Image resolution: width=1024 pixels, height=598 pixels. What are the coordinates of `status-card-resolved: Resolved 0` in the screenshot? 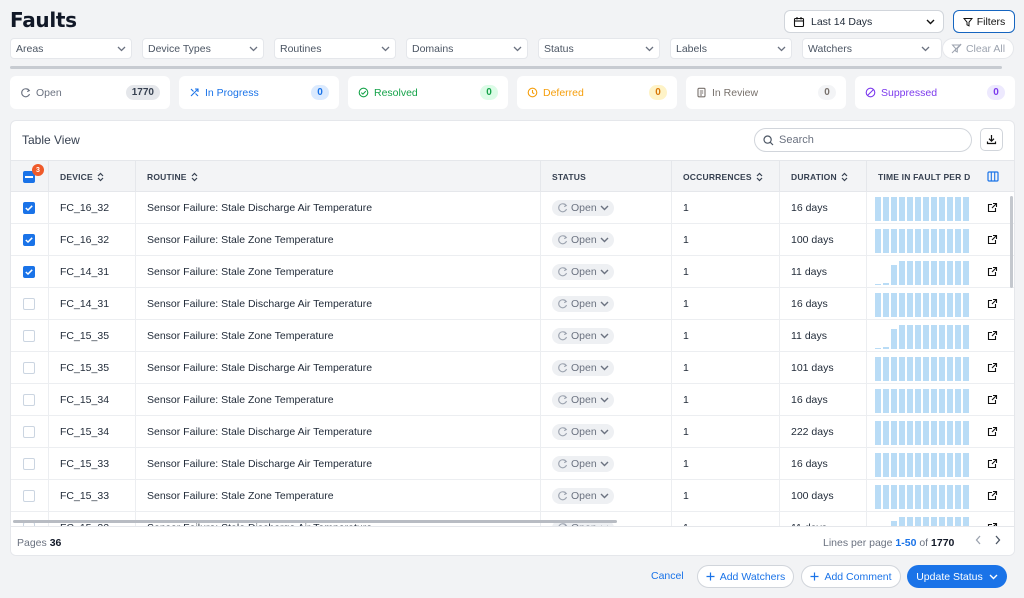 It's located at (428, 92).